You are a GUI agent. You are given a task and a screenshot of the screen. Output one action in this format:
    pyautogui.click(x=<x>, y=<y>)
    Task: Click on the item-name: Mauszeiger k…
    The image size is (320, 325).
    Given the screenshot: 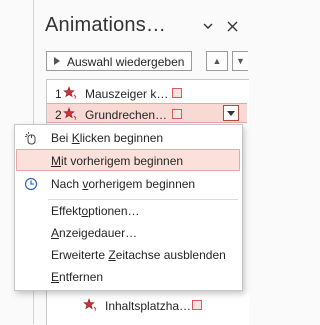 What is the action you would take?
    pyautogui.click(x=127, y=94)
    